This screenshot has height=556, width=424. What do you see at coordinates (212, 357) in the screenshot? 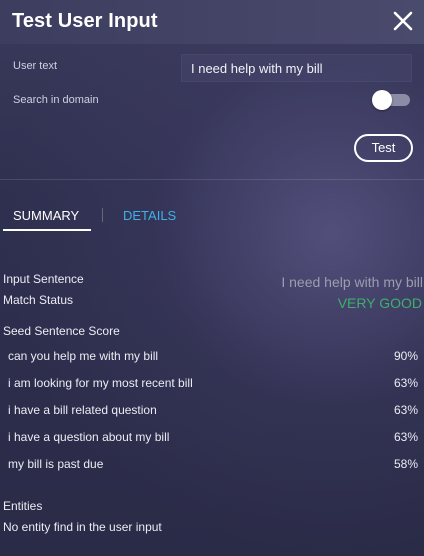
I see `seed-row: can you help me with my bill 90%` at bounding box center [212, 357].